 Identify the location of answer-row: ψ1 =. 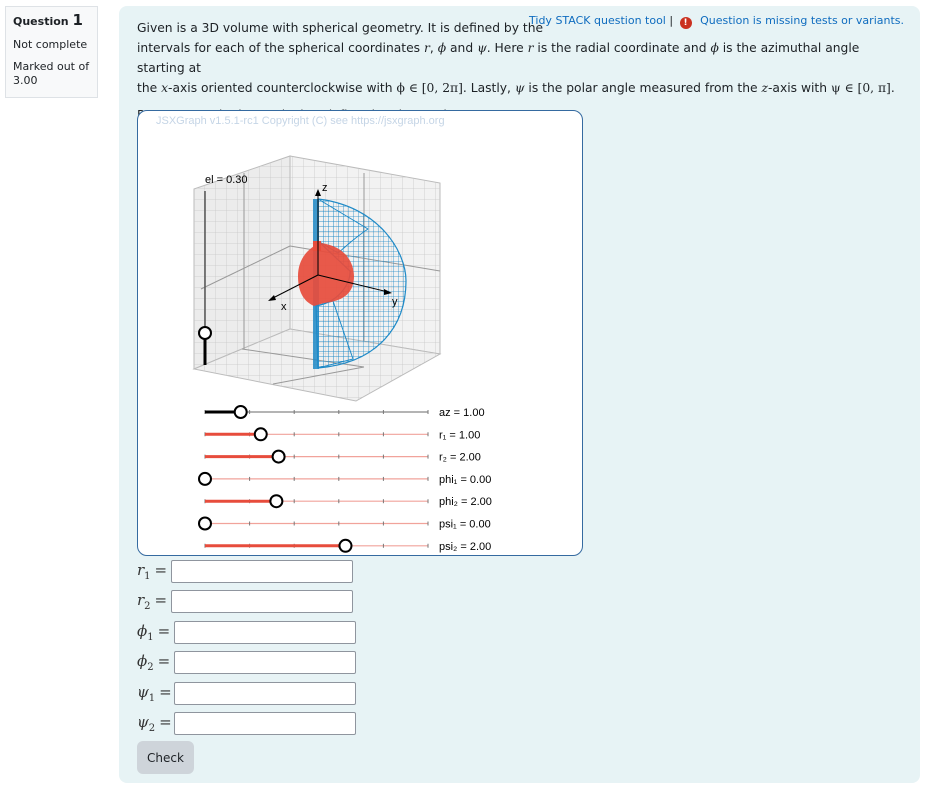
(246, 693).